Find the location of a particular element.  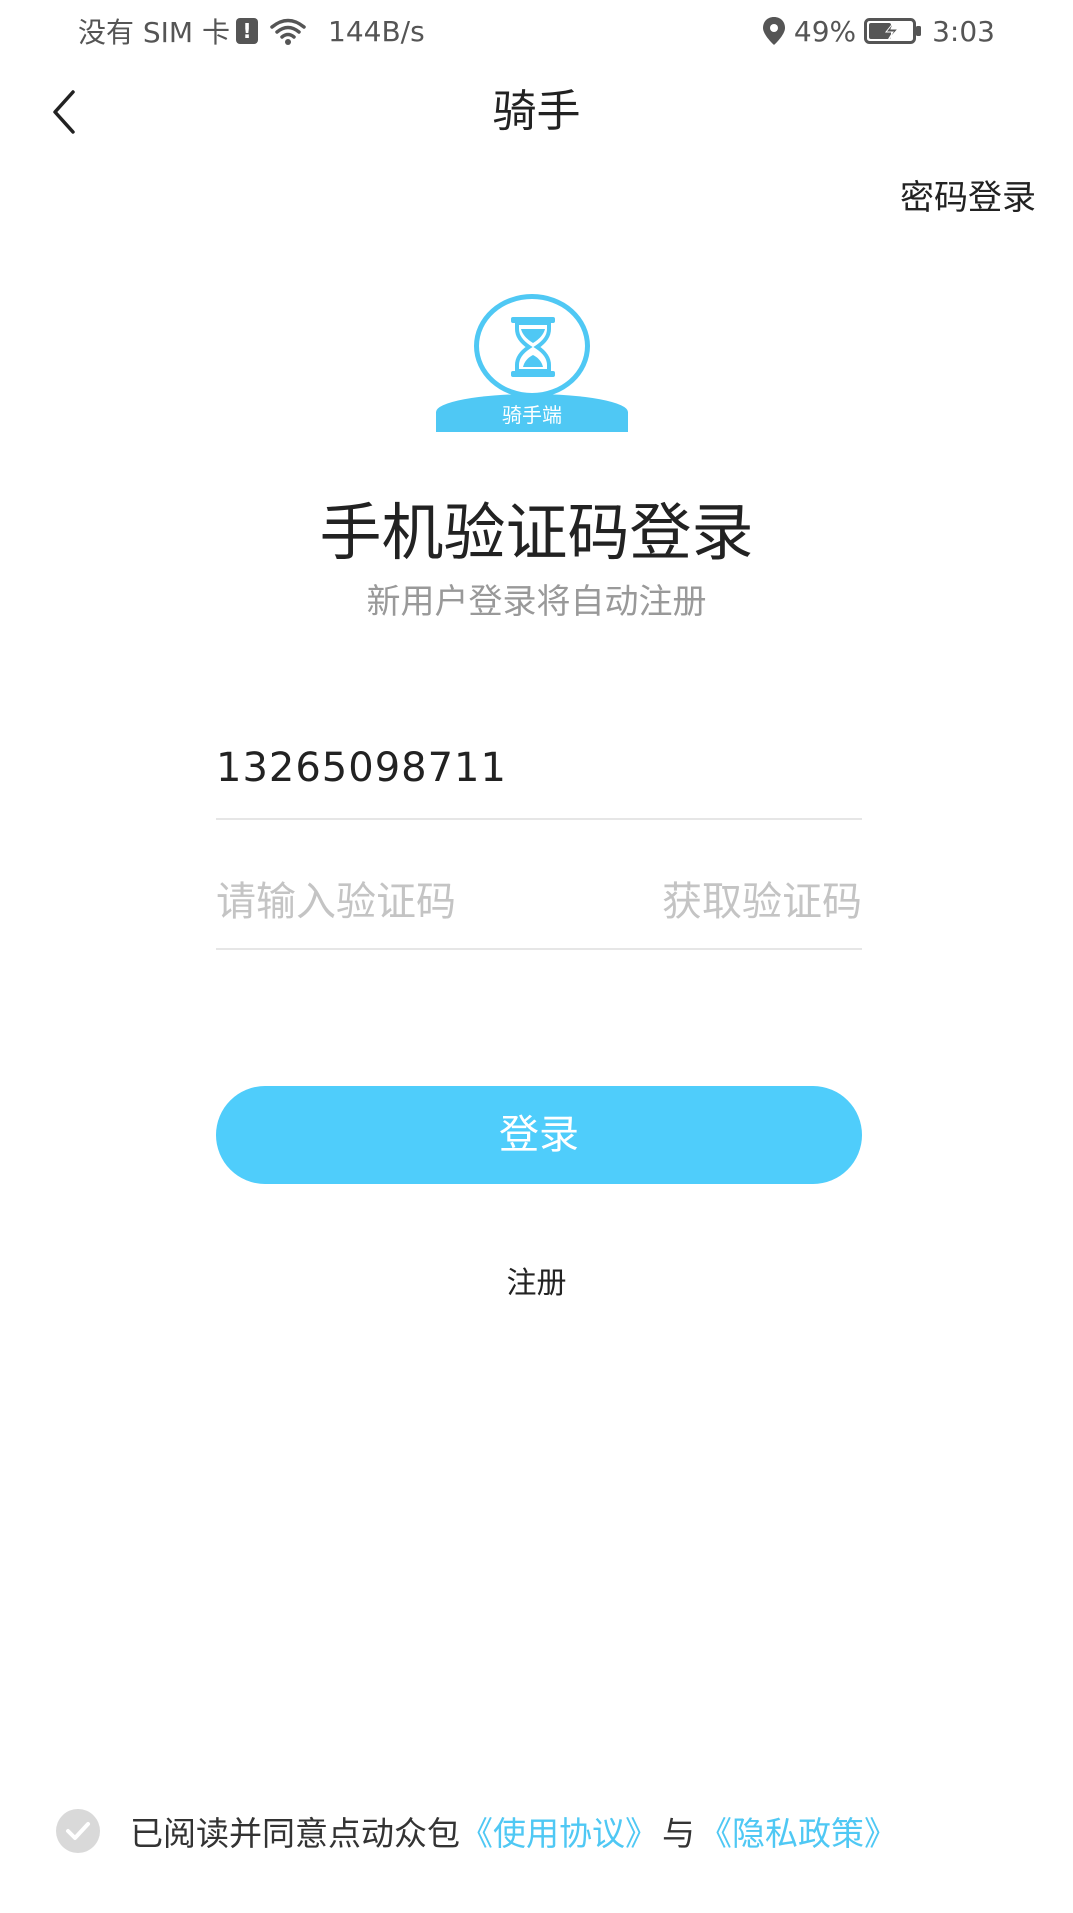

terms-link: 《使用协议》 is located at coordinates (559, 1831).